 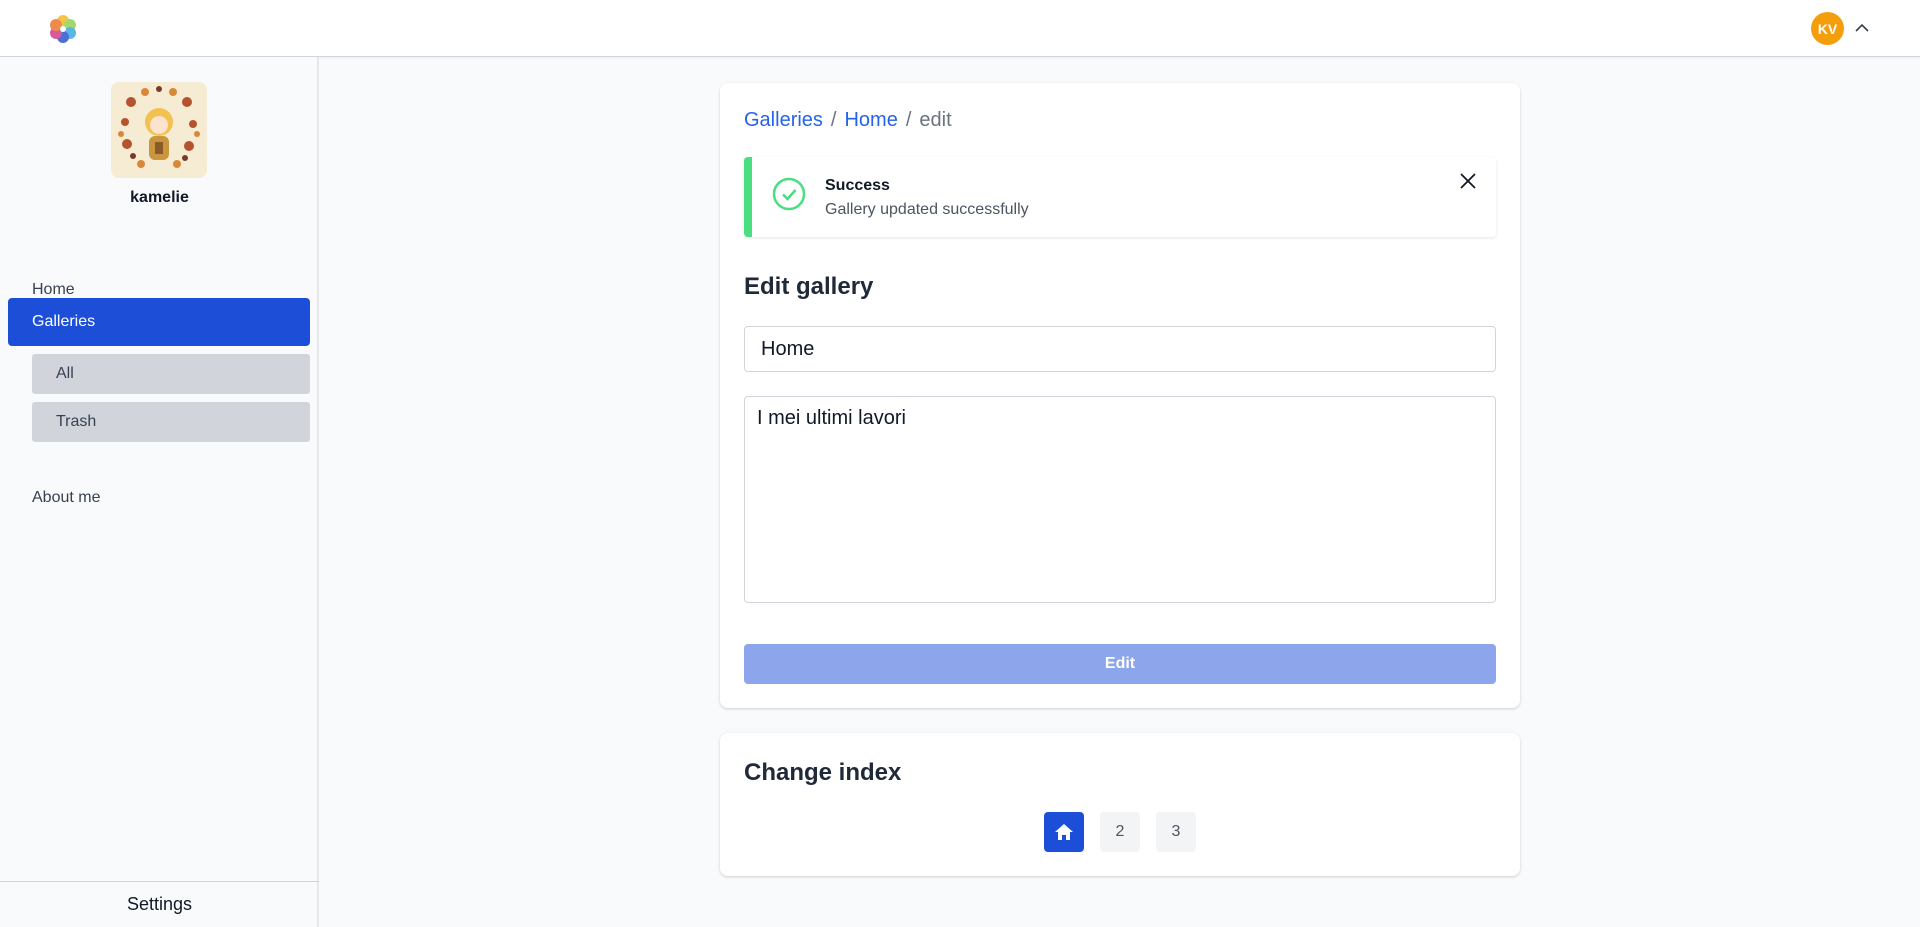 I want to click on success-alert: Success Gallery updated successfully, so click(x=1120, y=197).